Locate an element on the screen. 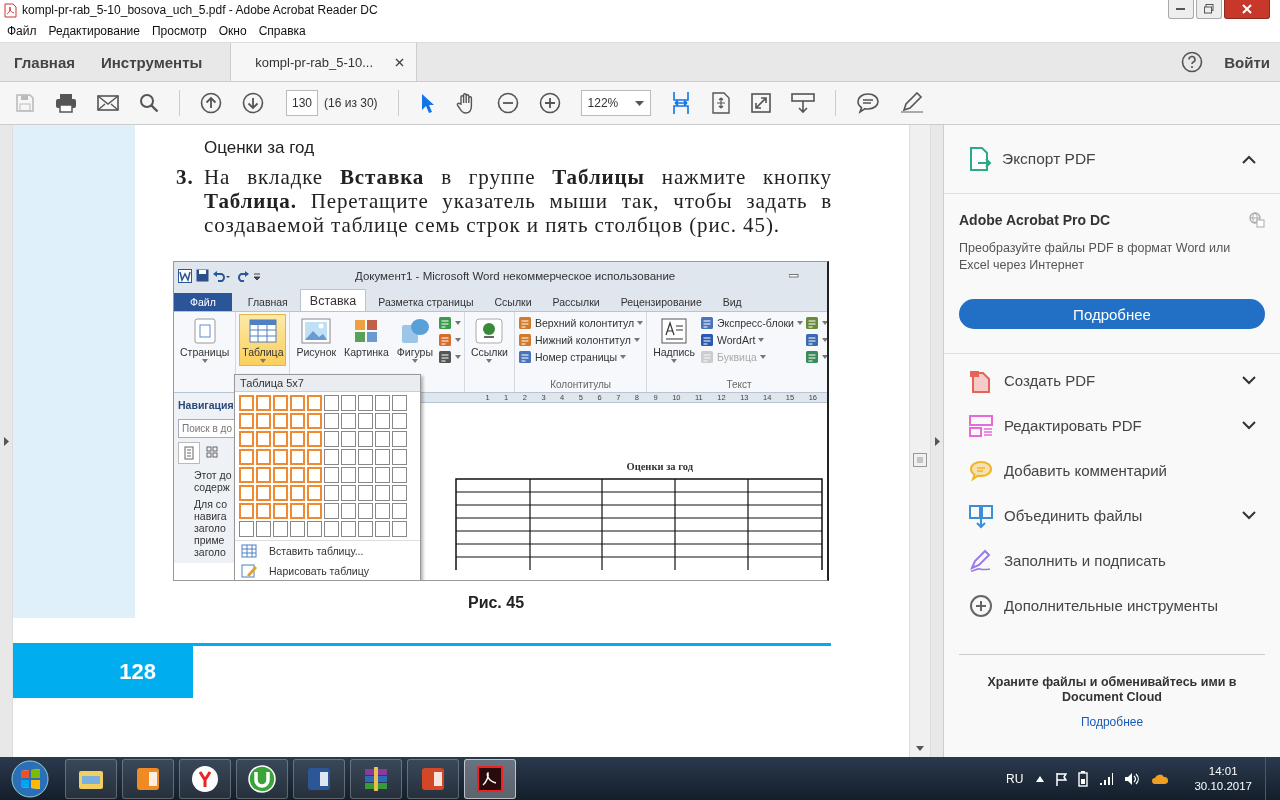 This screenshot has height=800, width=1280. ribbon-button: Картинка is located at coordinates (366, 337).